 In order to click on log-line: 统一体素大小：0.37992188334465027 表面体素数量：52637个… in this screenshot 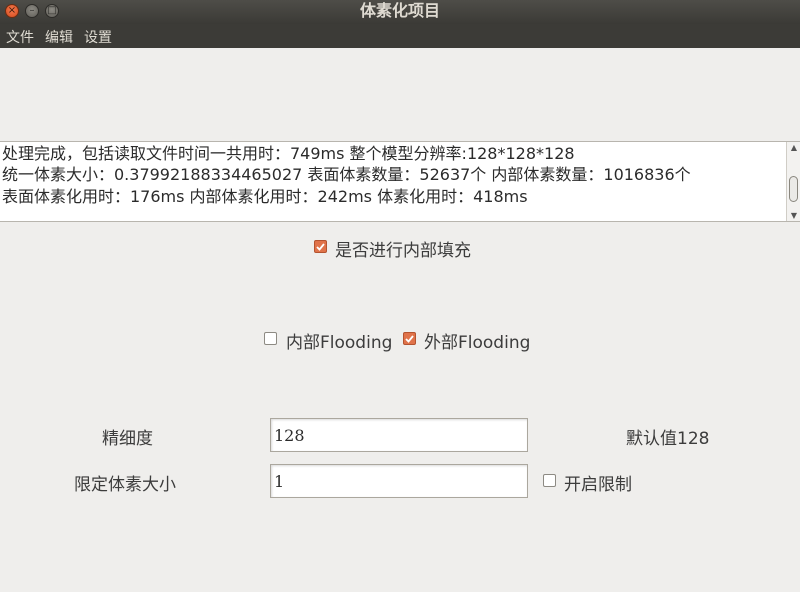, I will do `click(346, 174)`.